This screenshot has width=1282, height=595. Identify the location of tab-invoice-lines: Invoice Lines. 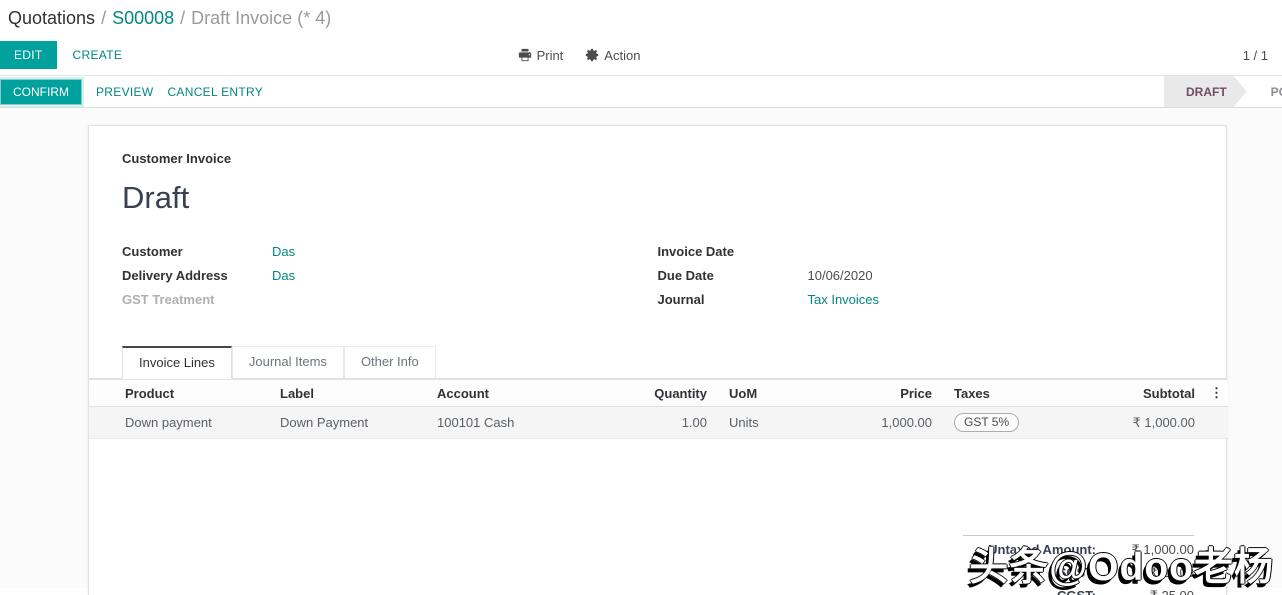
(177, 362).